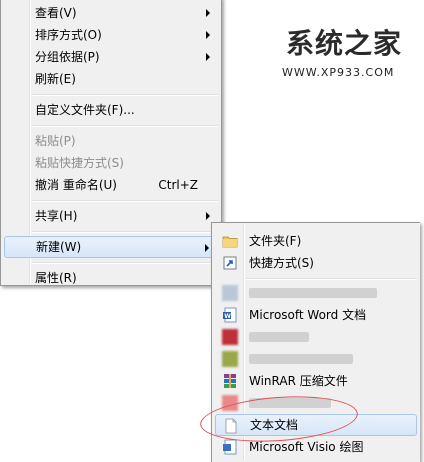 This screenshot has height=462, width=424. I want to click on submenu-item-folder: 文件夹(F), so click(316, 241).